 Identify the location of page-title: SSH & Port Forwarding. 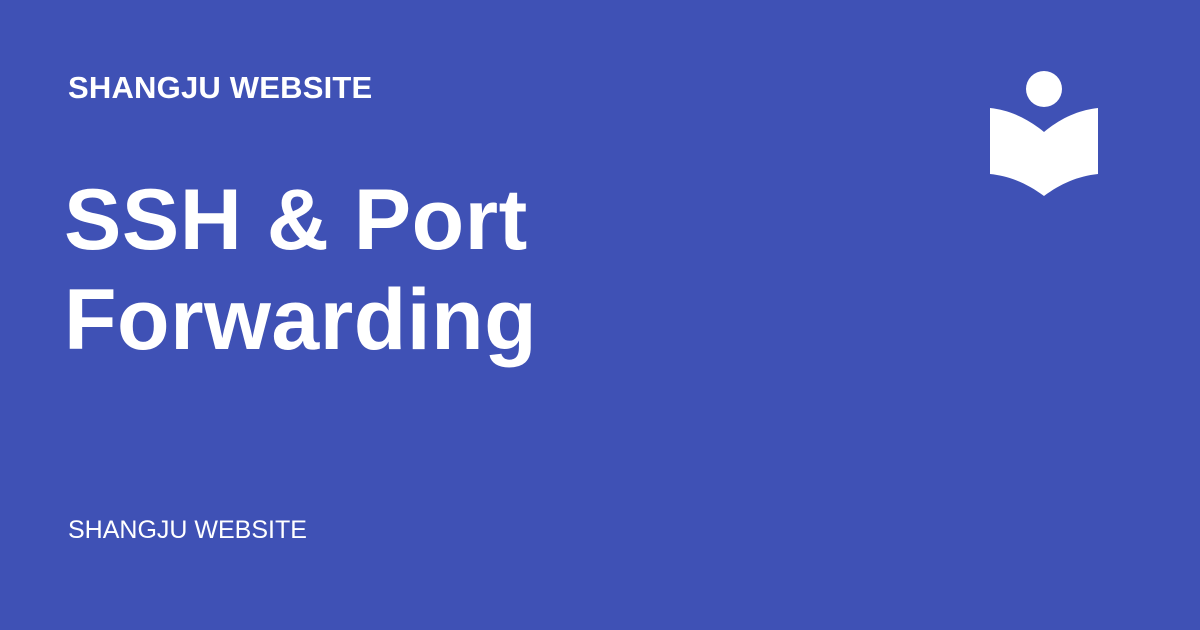
(301, 270).